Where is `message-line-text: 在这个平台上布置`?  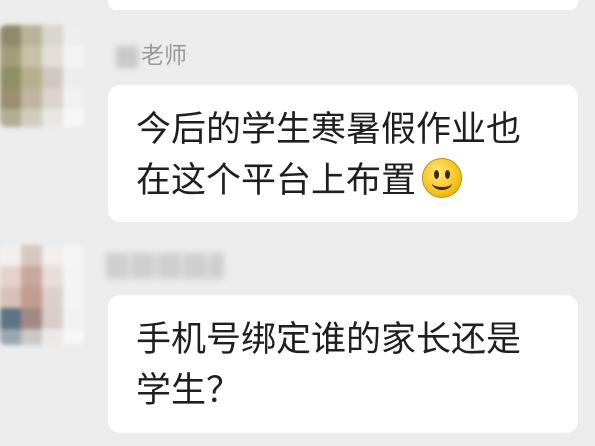 message-line-text: 在这个平台上布置 is located at coordinates (276, 181).